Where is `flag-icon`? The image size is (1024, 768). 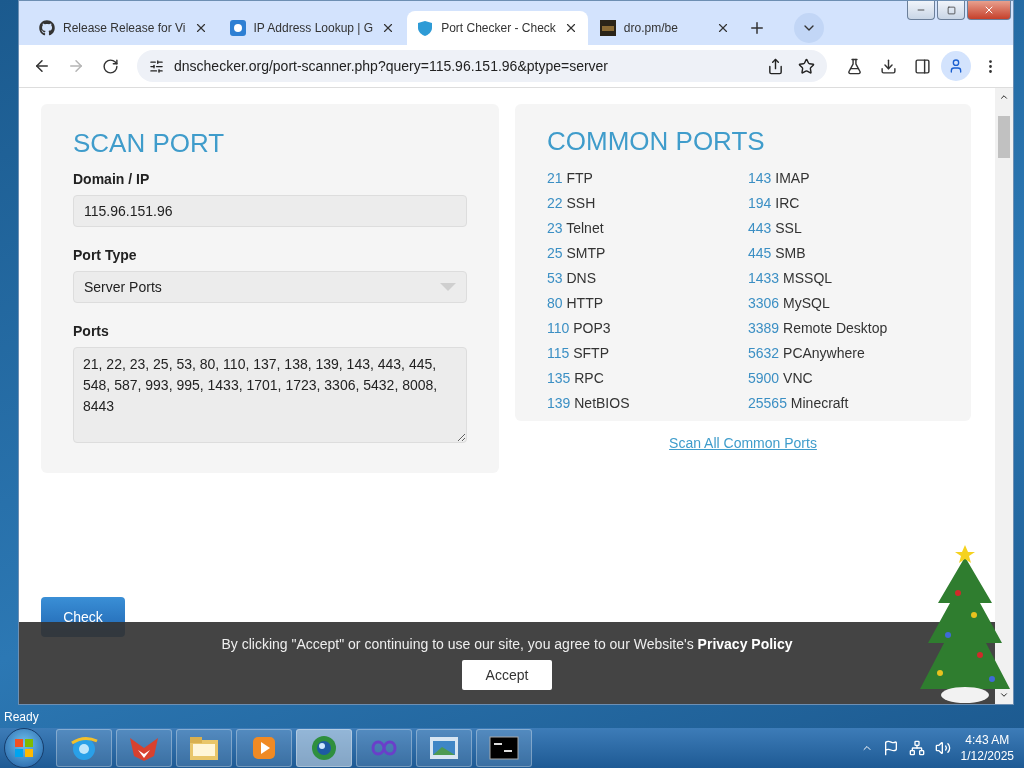
flag-icon is located at coordinates (890, 748).